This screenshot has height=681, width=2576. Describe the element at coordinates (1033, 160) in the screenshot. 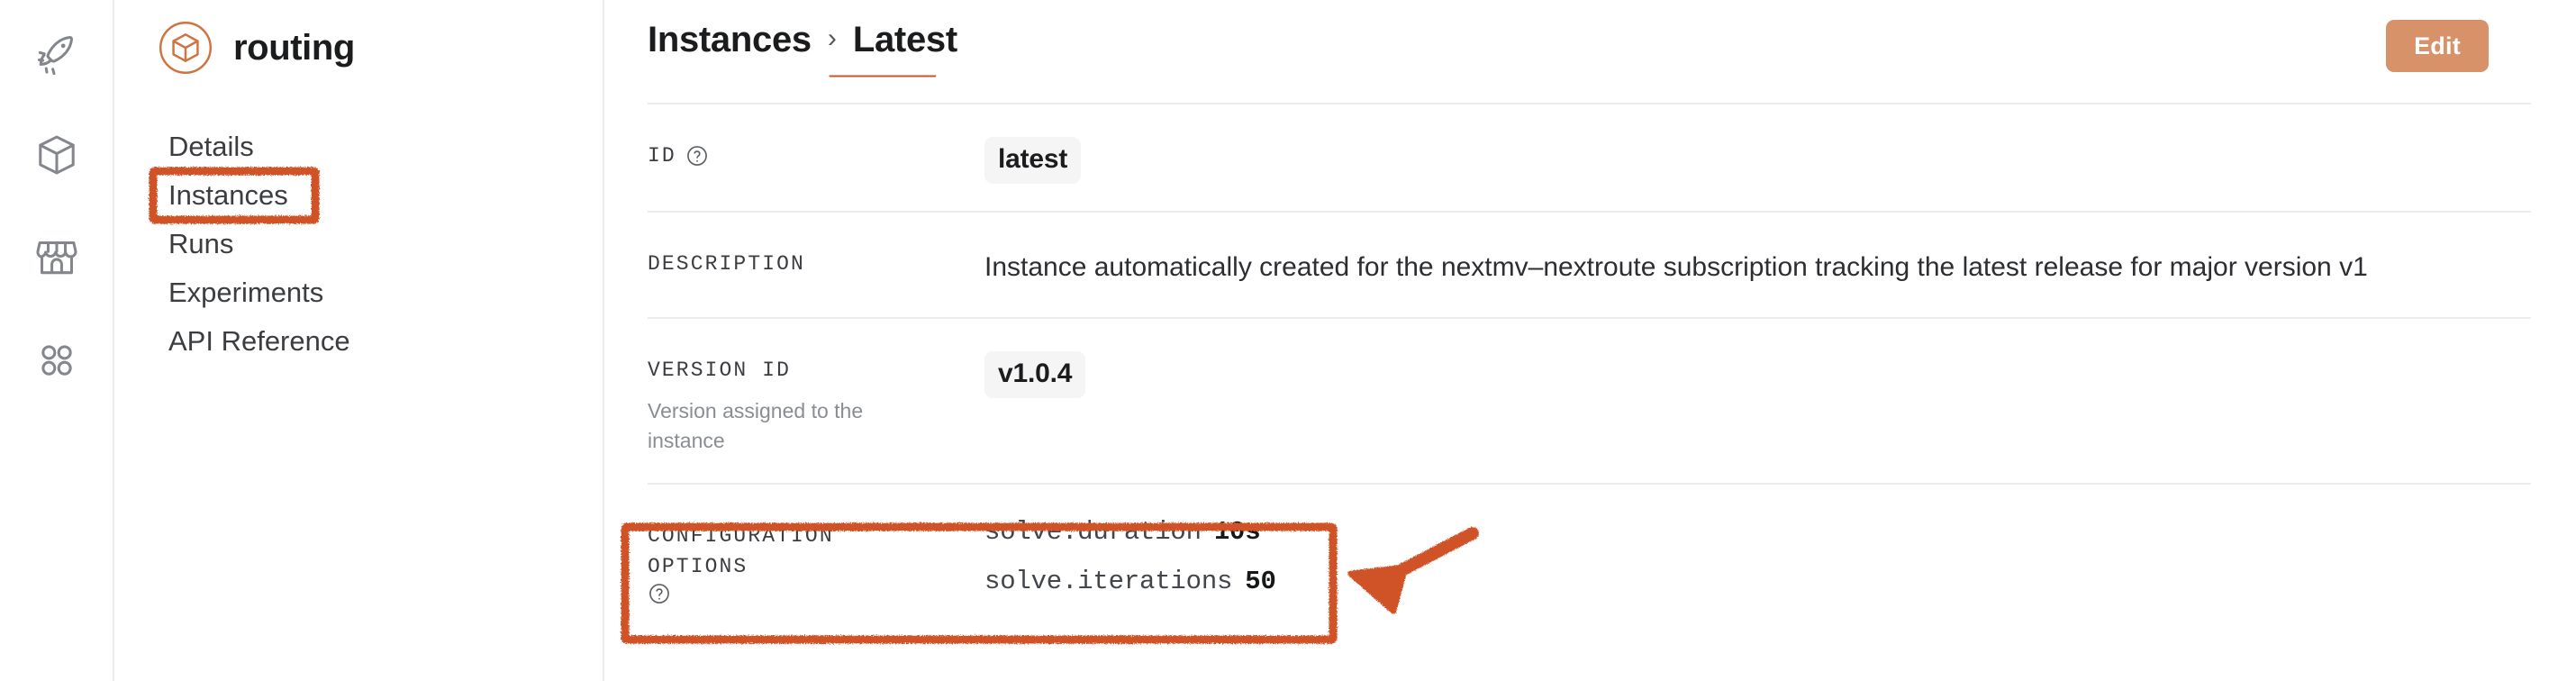

I see `instance-id-value: latest` at that location.